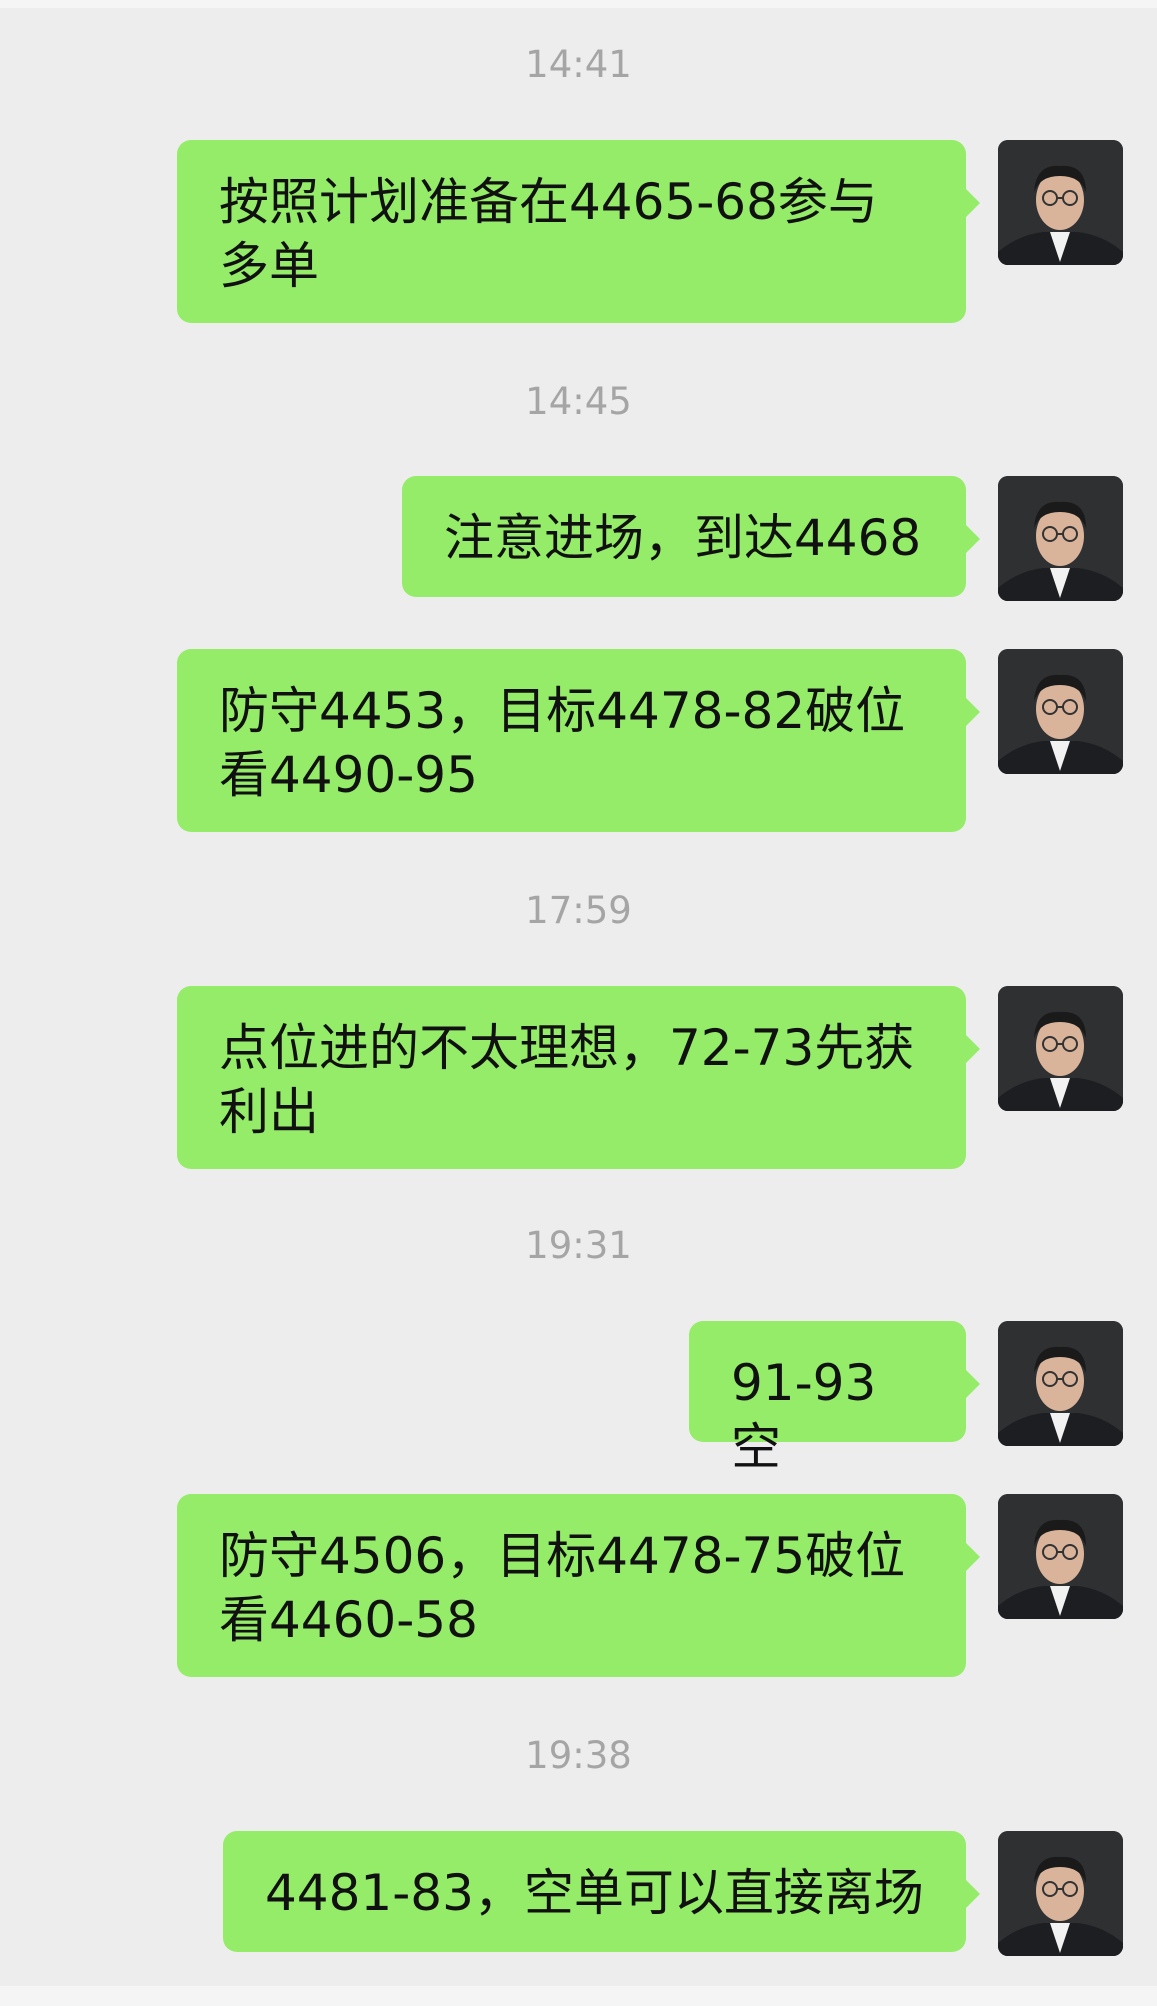  I want to click on top-divider, so click(578, 4).